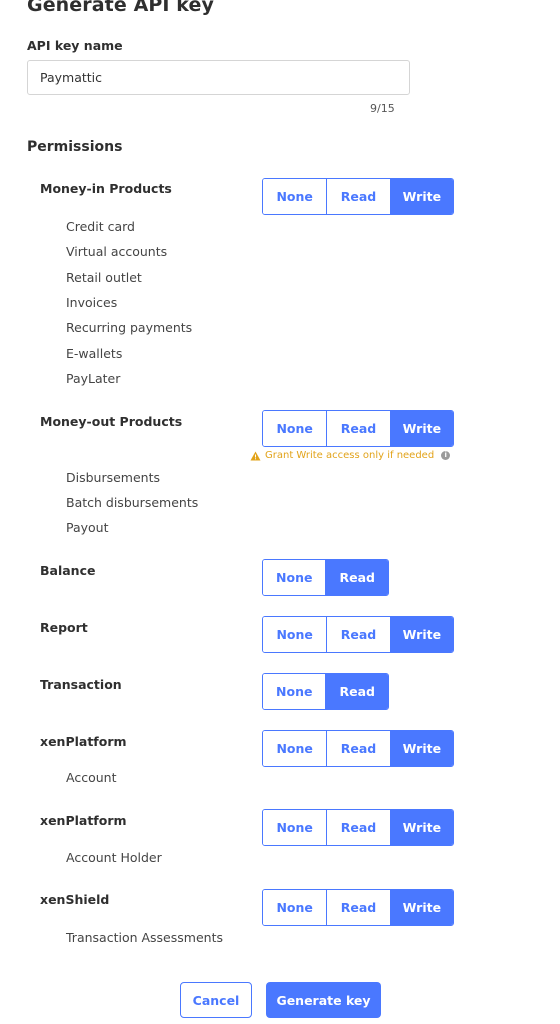  Describe the element at coordinates (75, 899) in the screenshot. I see `group-label: xenShield` at that location.